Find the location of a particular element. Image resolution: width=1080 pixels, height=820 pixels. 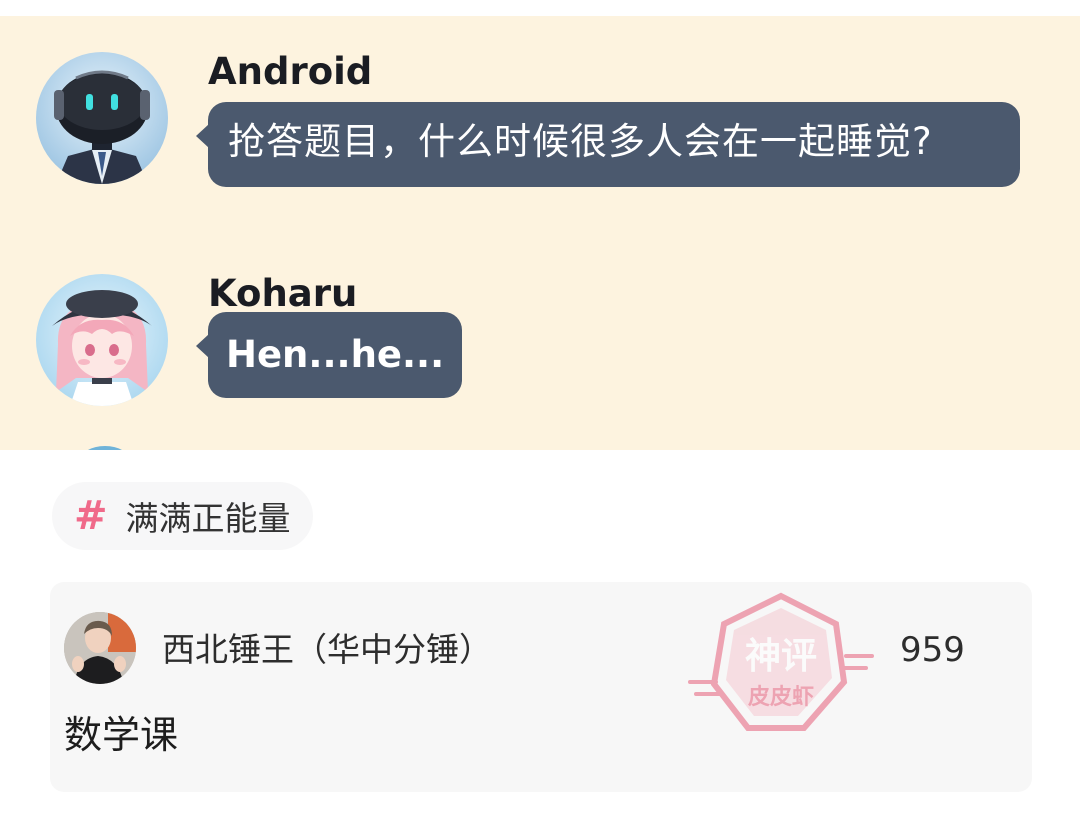

stamp-line2: 皮皮虾 is located at coordinates (781, 697).